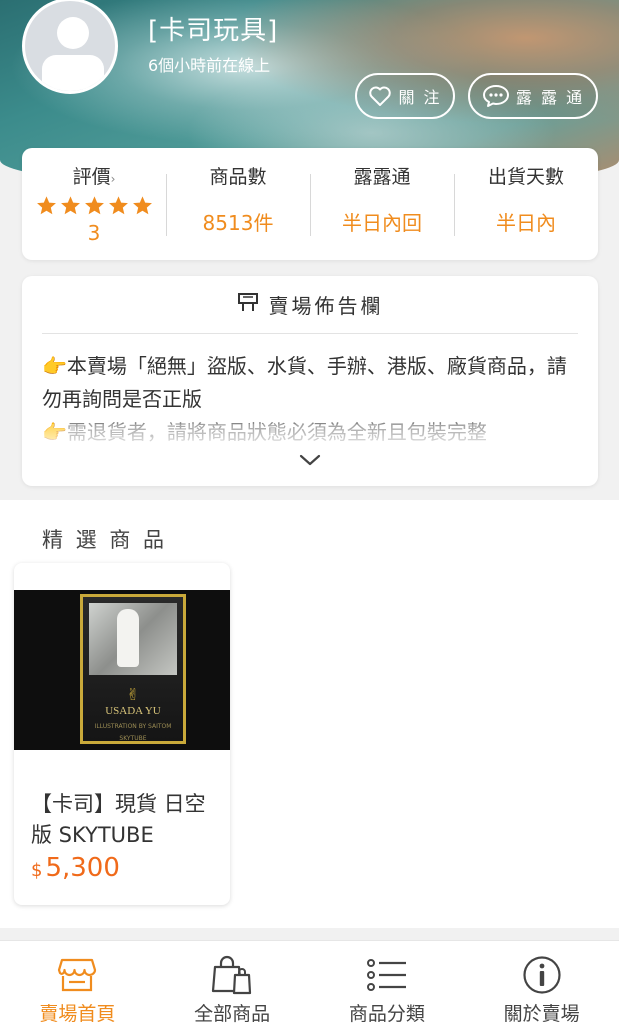  I want to click on currency-symbol: $, so click(37, 870).